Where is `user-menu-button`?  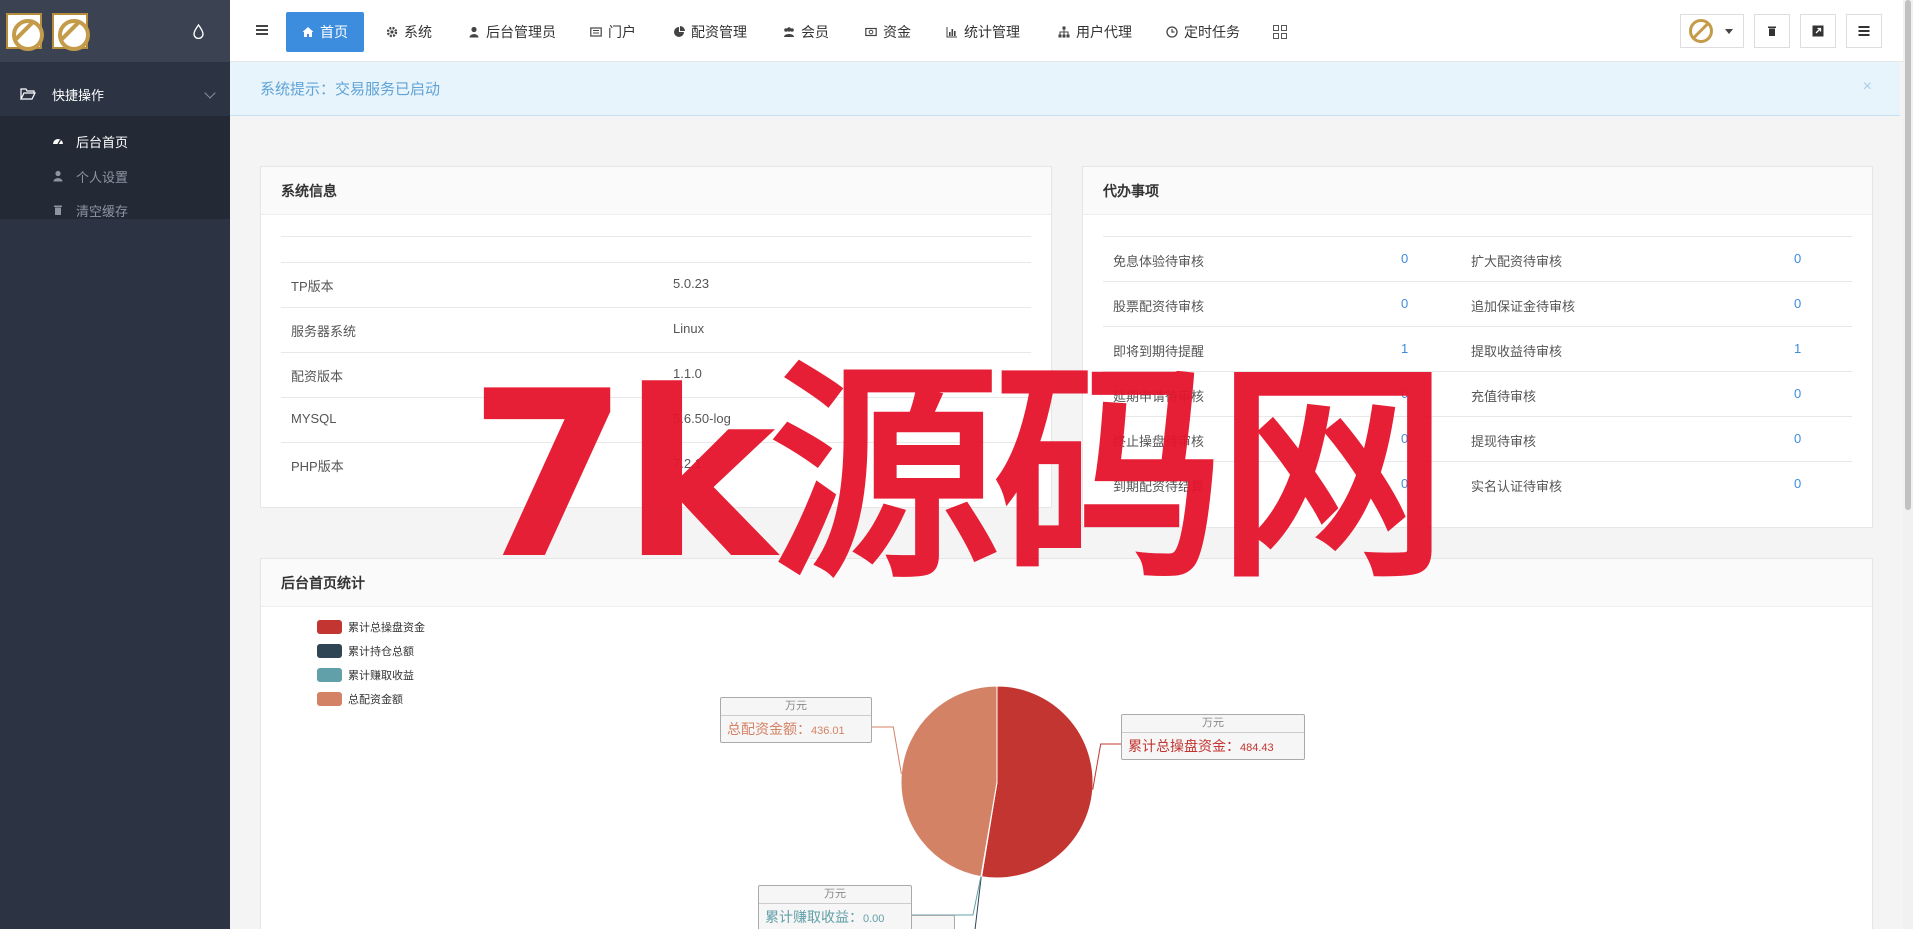 user-menu-button is located at coordinates (1712, 31).